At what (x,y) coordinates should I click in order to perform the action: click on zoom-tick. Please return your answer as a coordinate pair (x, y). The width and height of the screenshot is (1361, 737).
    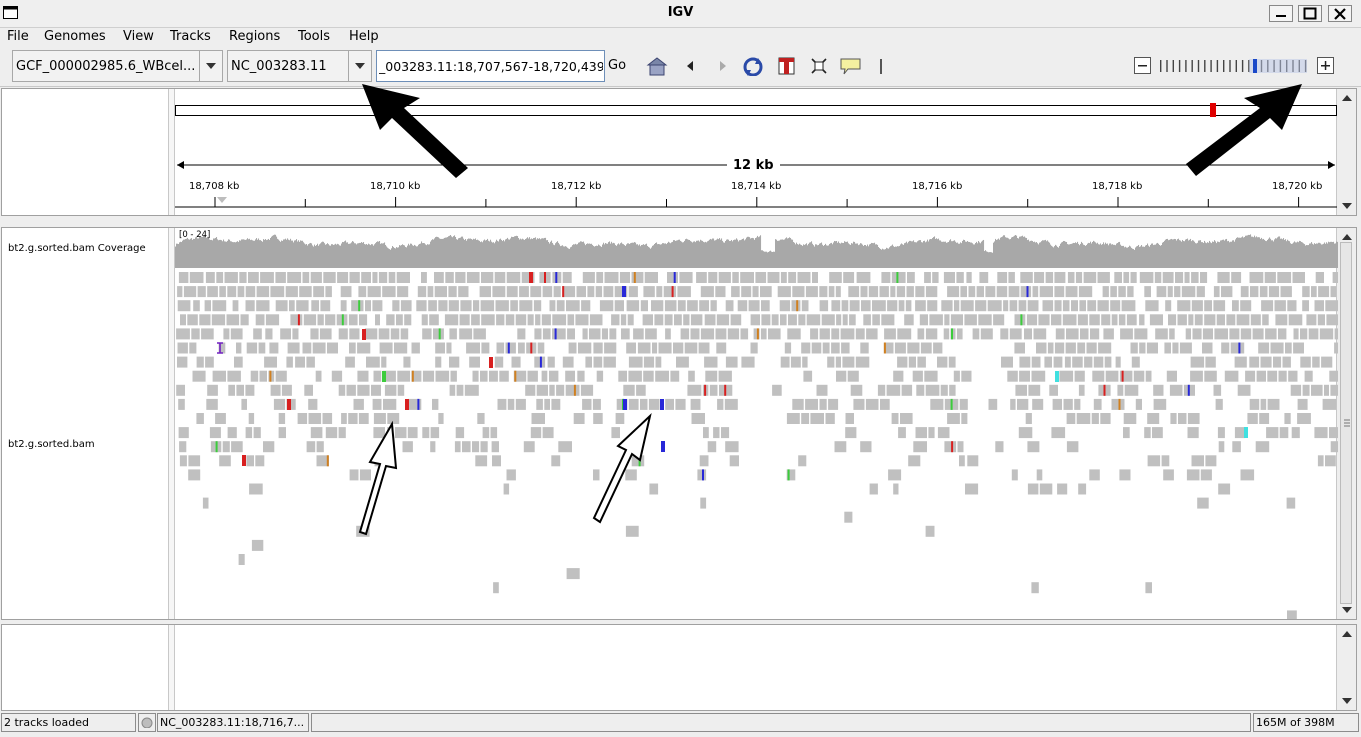
    Looking at the image, I should click on (1179, 66).